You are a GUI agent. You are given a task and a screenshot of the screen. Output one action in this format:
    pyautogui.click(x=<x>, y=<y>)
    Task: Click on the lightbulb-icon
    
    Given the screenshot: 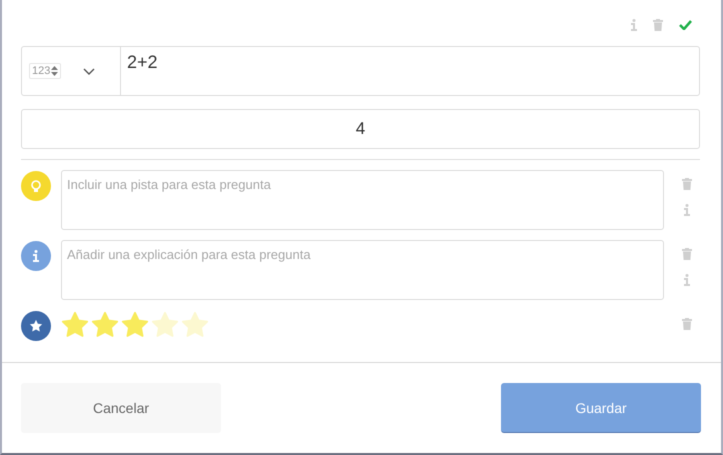 What is the action you would take?
    pyautogui.click(x=36, y=186)
    